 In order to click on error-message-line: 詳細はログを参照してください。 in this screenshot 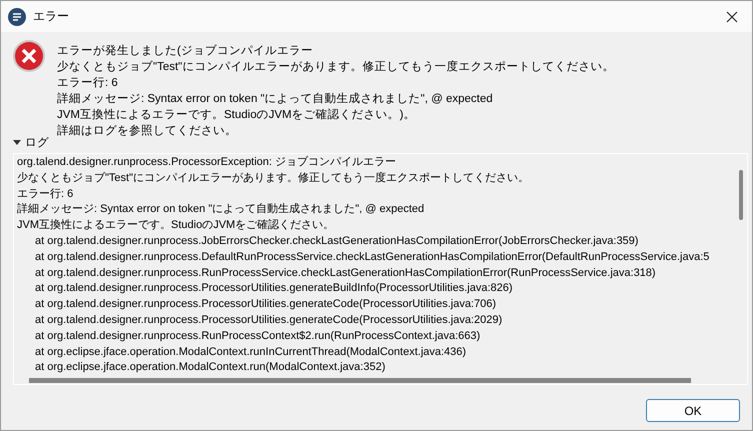, I will do `click(147, 131)`.